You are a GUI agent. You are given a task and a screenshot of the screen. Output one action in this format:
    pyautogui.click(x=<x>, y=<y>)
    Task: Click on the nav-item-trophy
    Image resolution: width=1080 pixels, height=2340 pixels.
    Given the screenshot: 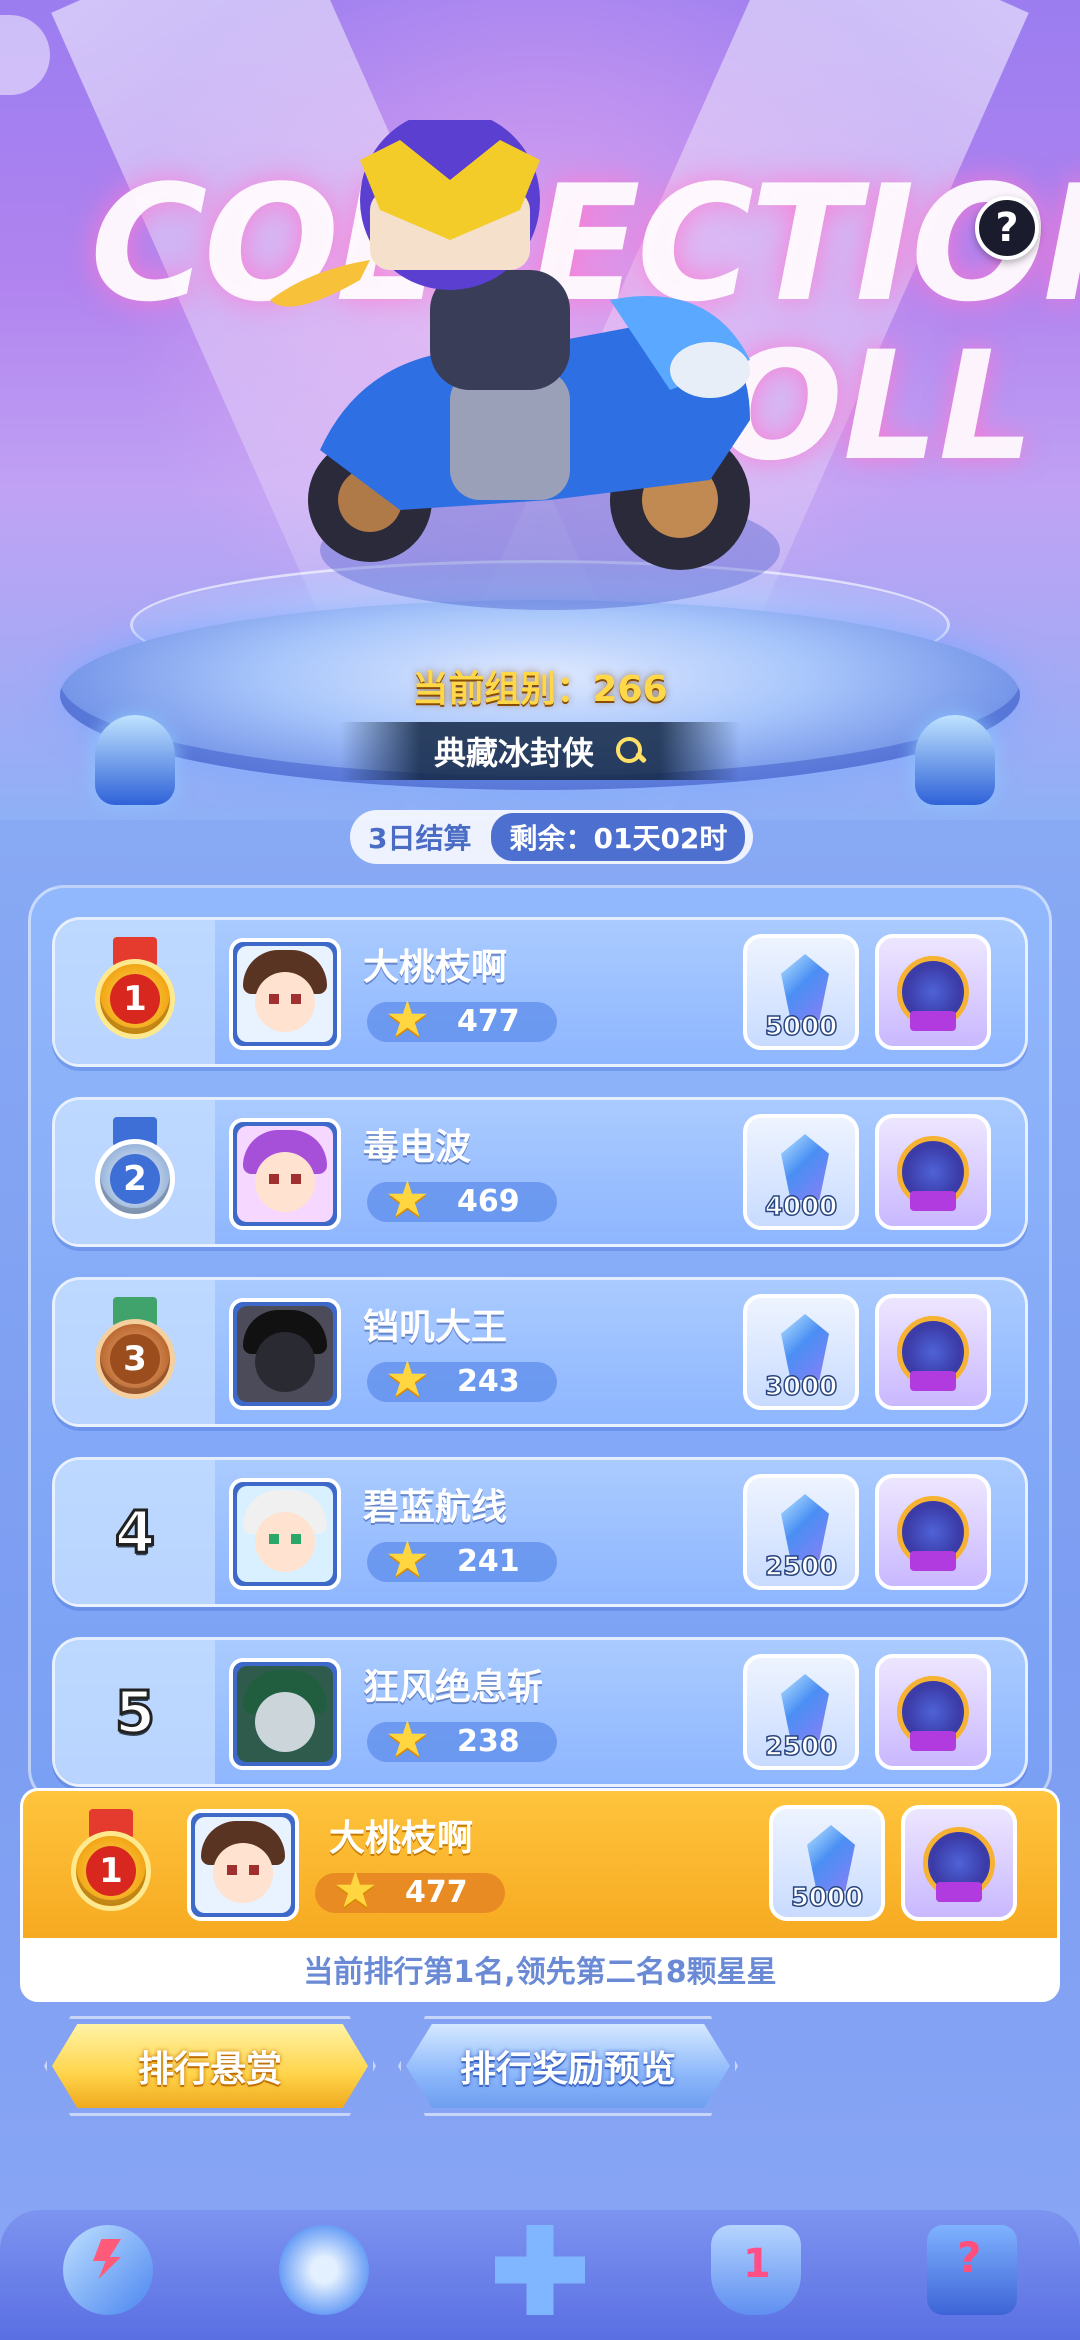 What is the action you would take?
    pyautogui.click(x=756, y=2275)
    